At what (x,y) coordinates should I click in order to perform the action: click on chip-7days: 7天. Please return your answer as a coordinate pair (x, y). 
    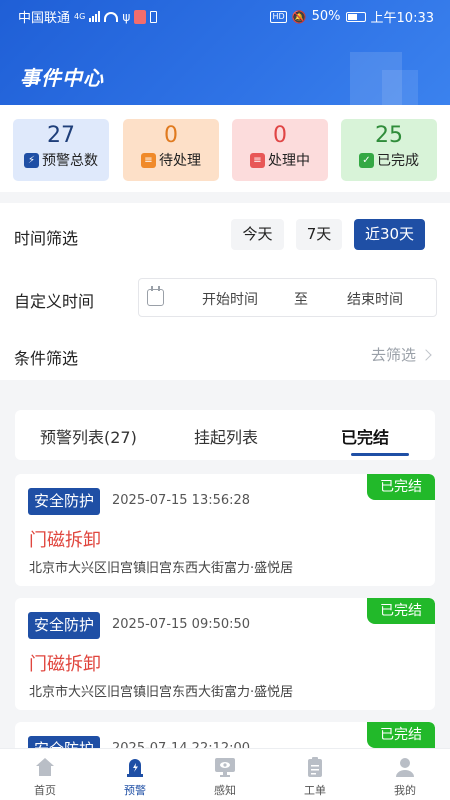
    Looking at the image, I should click on (319, 234).